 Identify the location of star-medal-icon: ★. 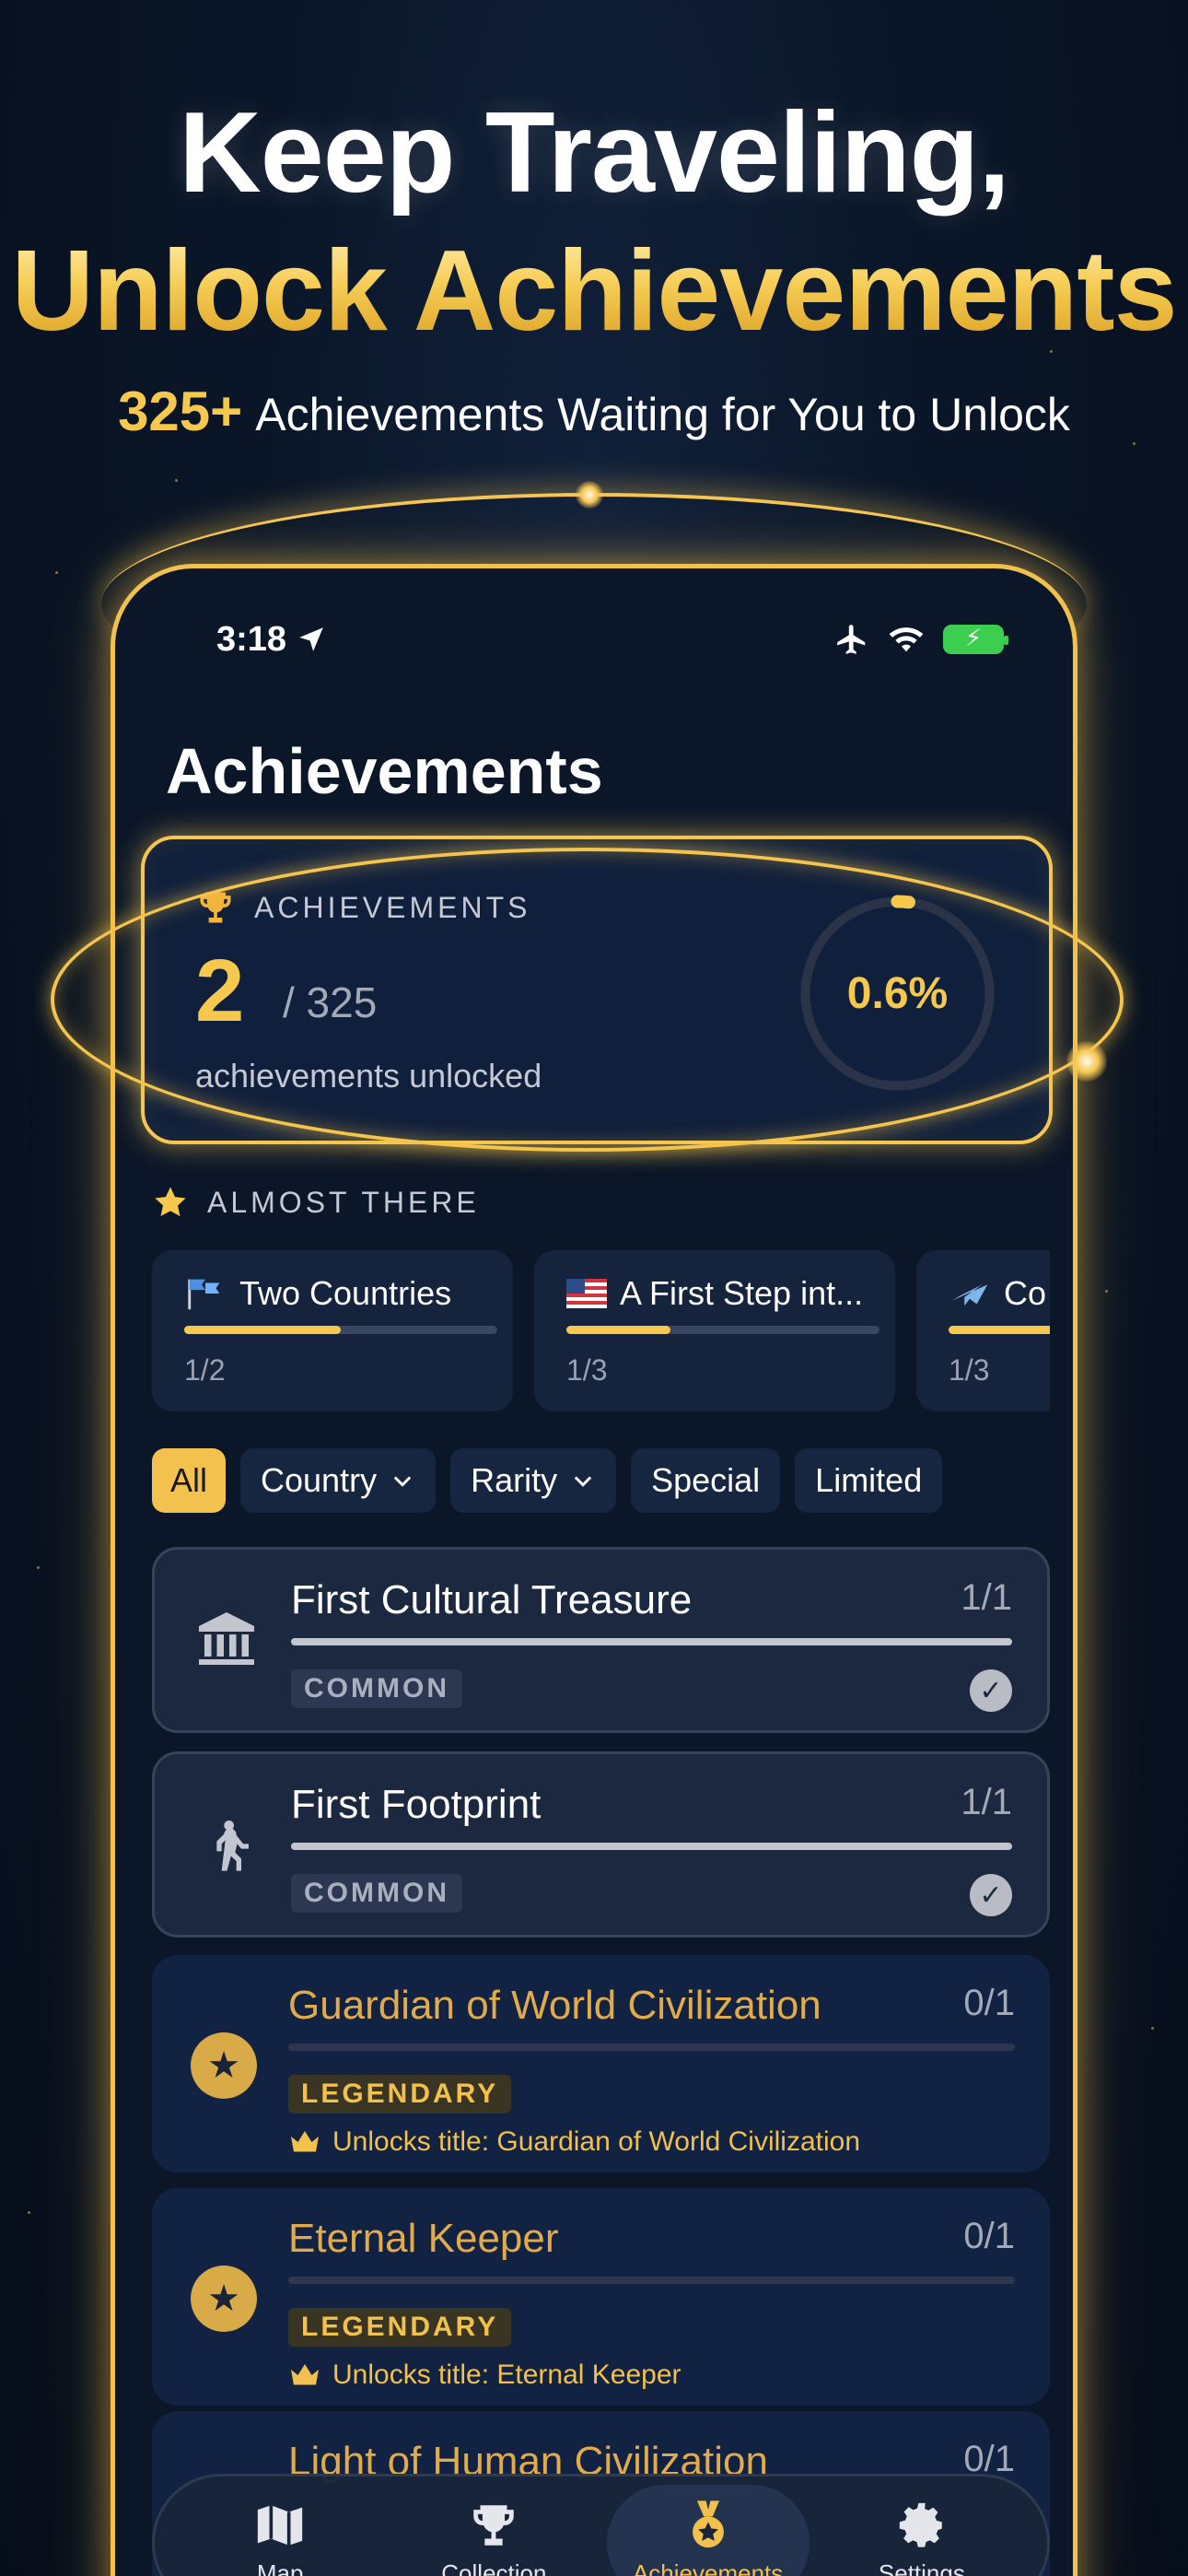
(224, 2065).